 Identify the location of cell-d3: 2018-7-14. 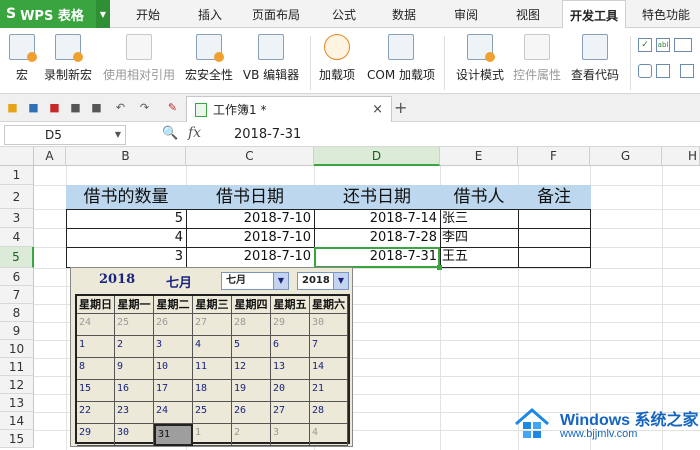
(377, 218).